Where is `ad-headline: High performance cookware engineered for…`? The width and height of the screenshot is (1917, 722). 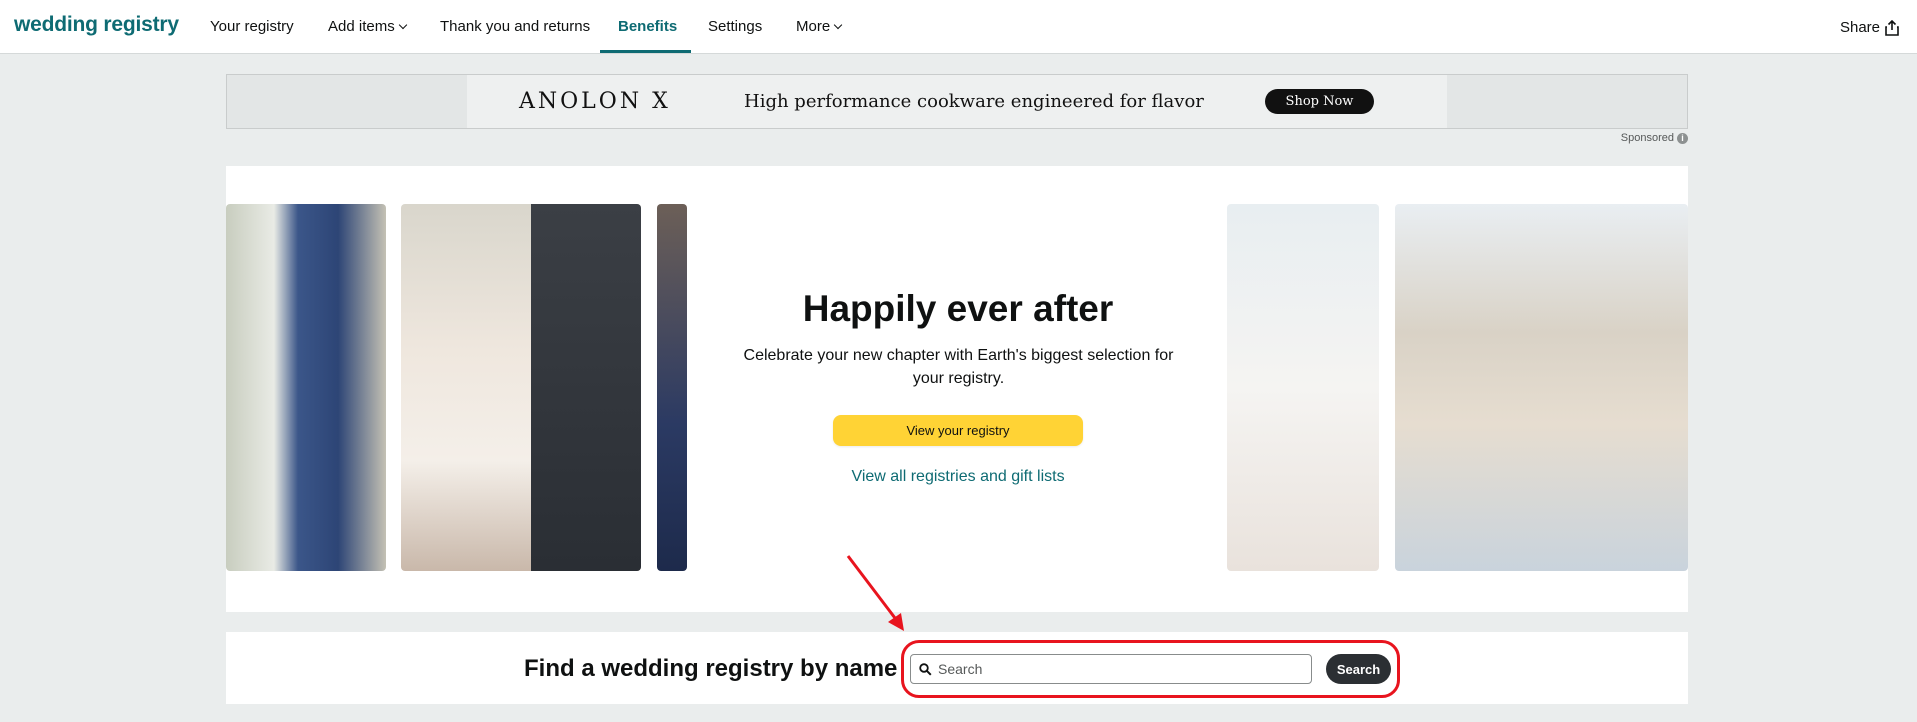 ad-headline: High performance cookware engineered for… is located at coordinates (974, 101).